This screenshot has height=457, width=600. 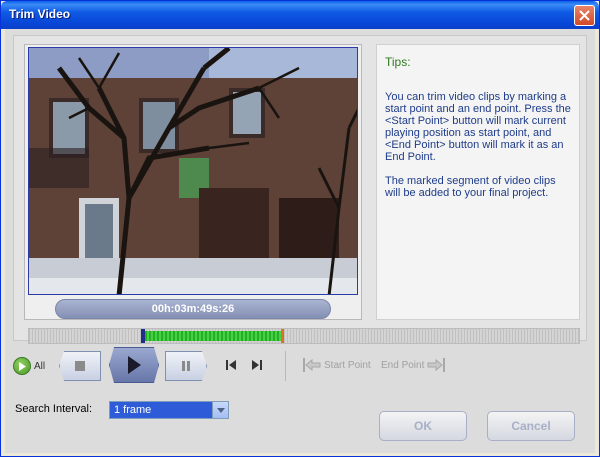 I want to click on start-point-button: Start Point, so click(x=337, y=365).